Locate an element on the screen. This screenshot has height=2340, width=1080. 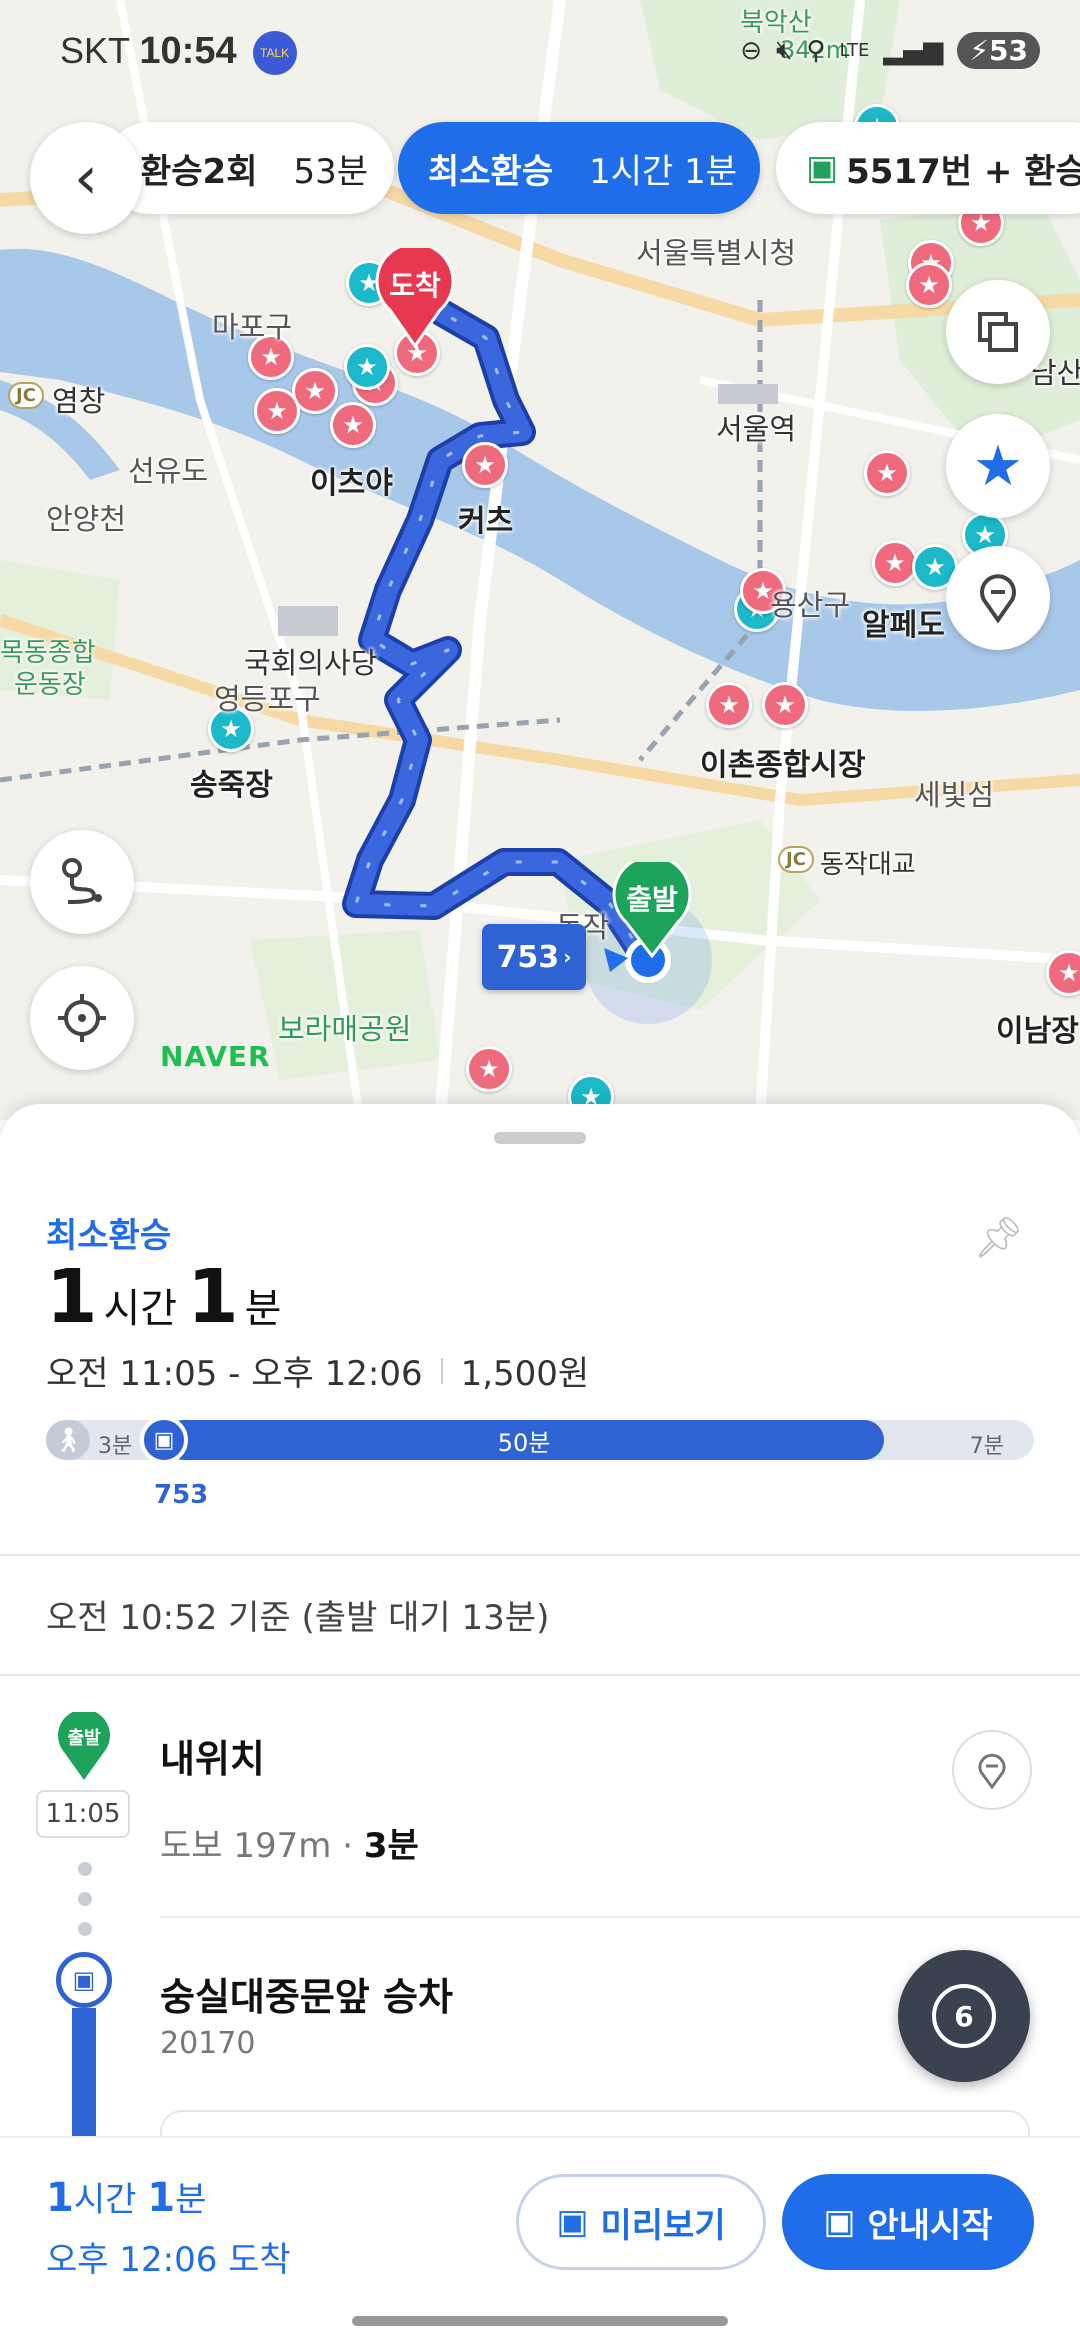
bottom-duration: 1시간 1분 is located at coordinates (126, 2196).